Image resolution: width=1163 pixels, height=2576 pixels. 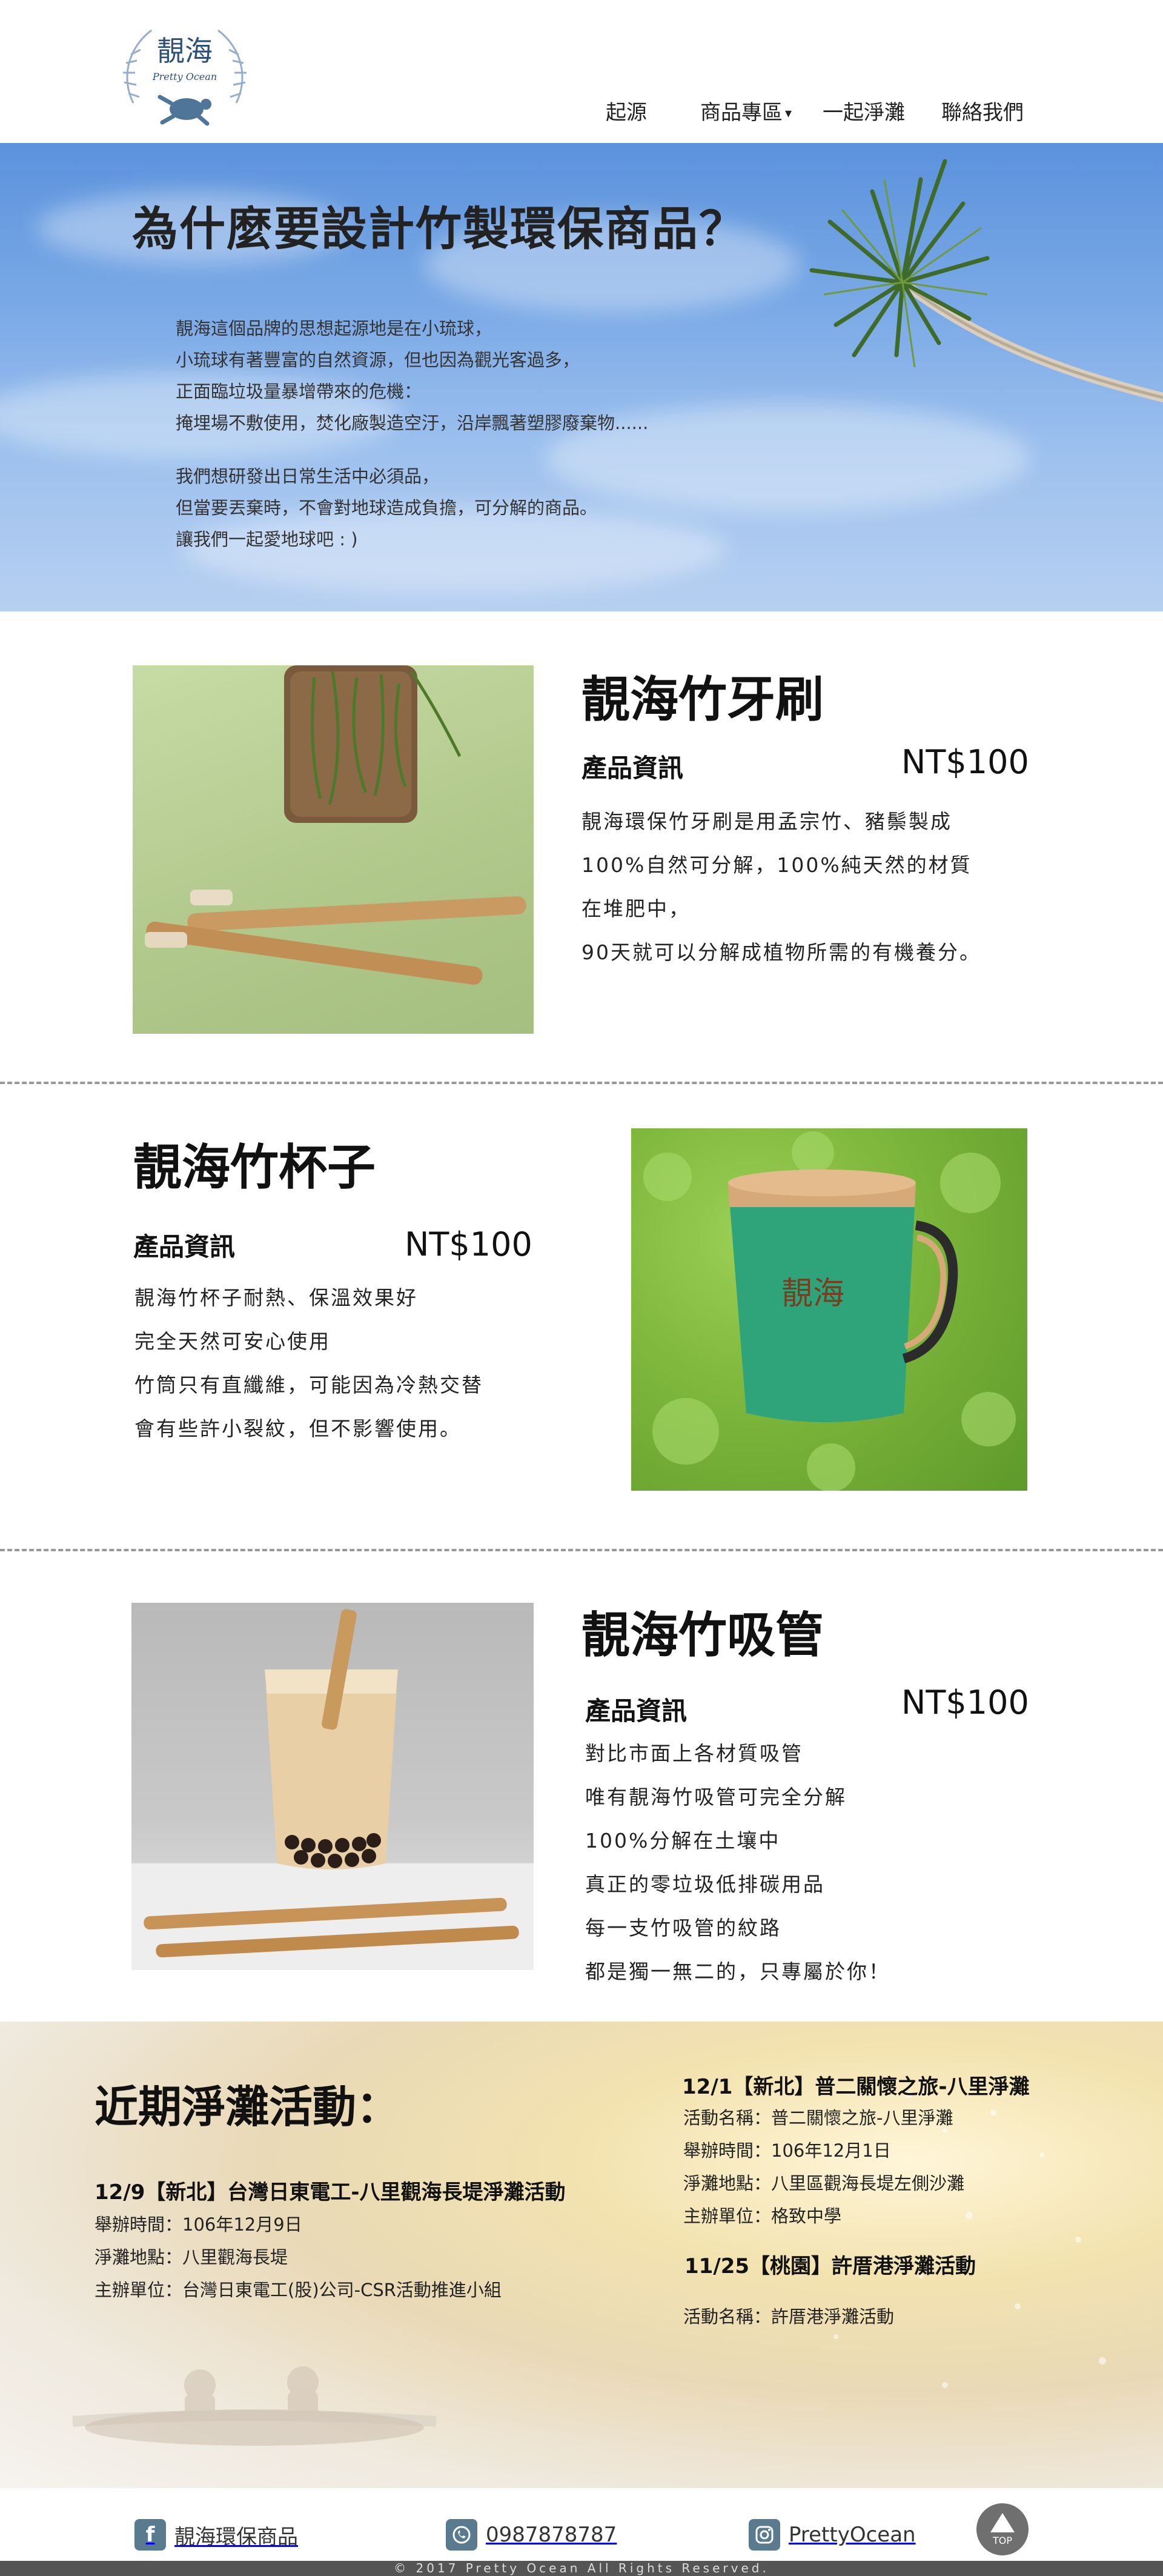 I want to click on product-name: 靚海竹吸管, so click(x=703, y=1635).